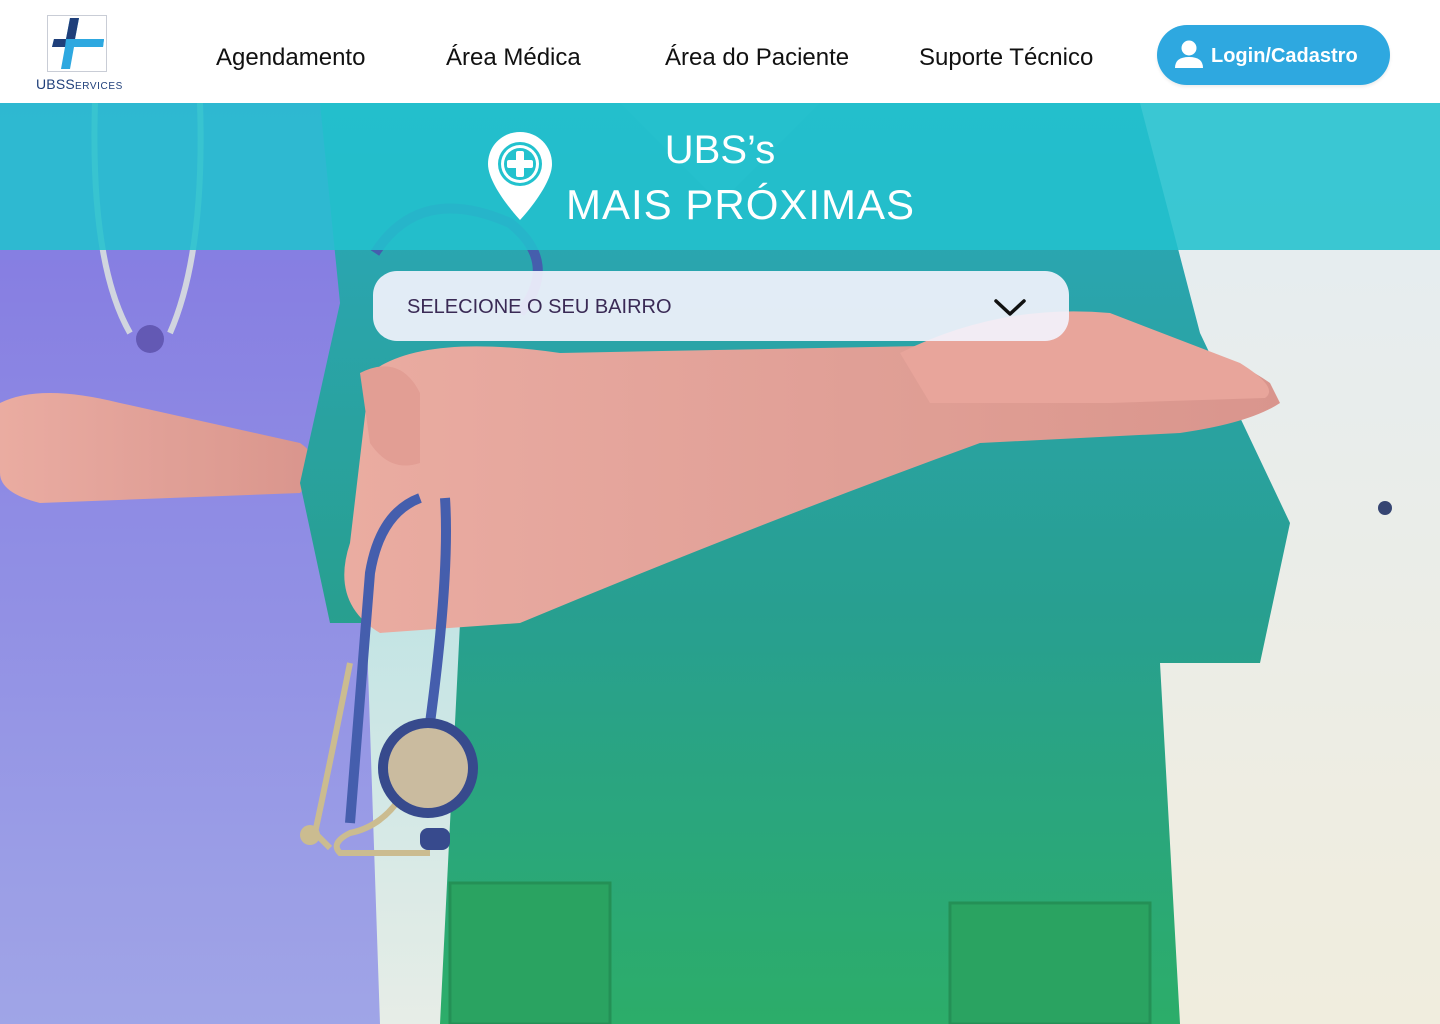 This screenshot has width=1440, height=1024. Describe the element at coordinates (741, 204) in the screenshot. I see `banner-title-line2: MAIS PRÓXIMAS` at that location.